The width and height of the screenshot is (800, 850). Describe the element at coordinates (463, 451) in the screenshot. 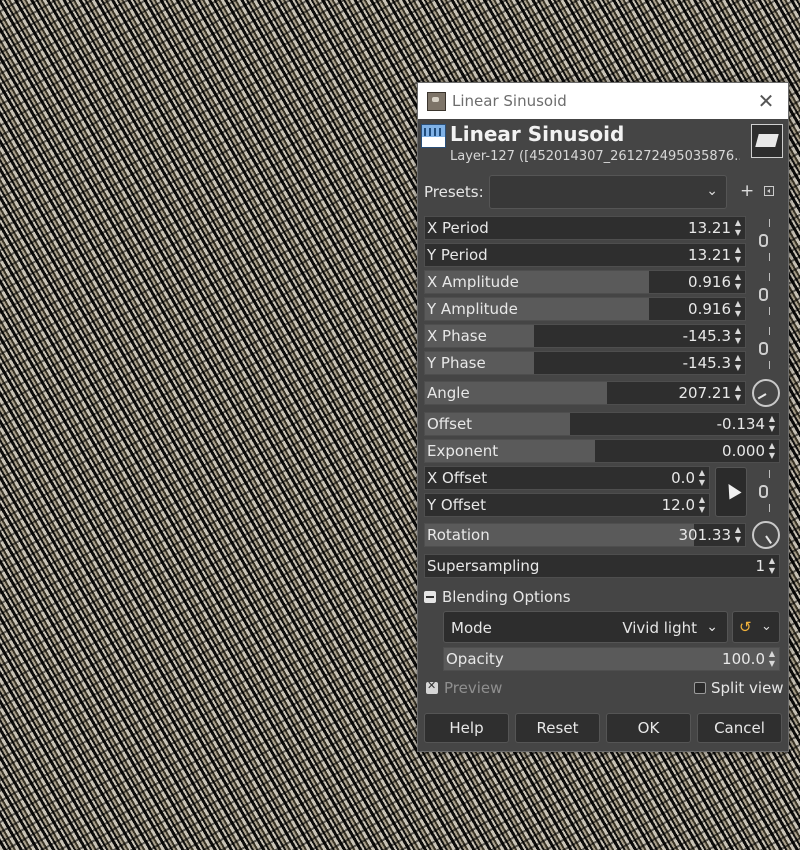

I see `exponent-label: Exponent` at that location.